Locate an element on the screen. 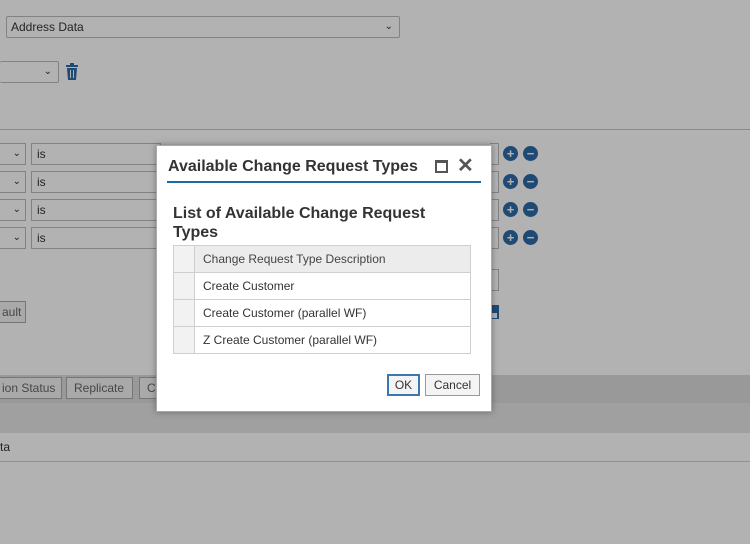 This screenshot has width=750, height=544. close-icon: ✕ is located at coordinates (465, 166).